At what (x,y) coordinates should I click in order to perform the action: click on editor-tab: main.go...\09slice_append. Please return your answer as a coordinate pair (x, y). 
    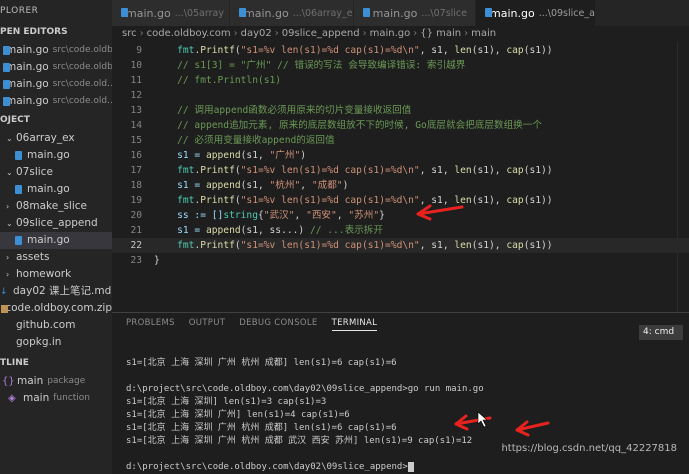
    Looking at the image, I should click on (536, 13).